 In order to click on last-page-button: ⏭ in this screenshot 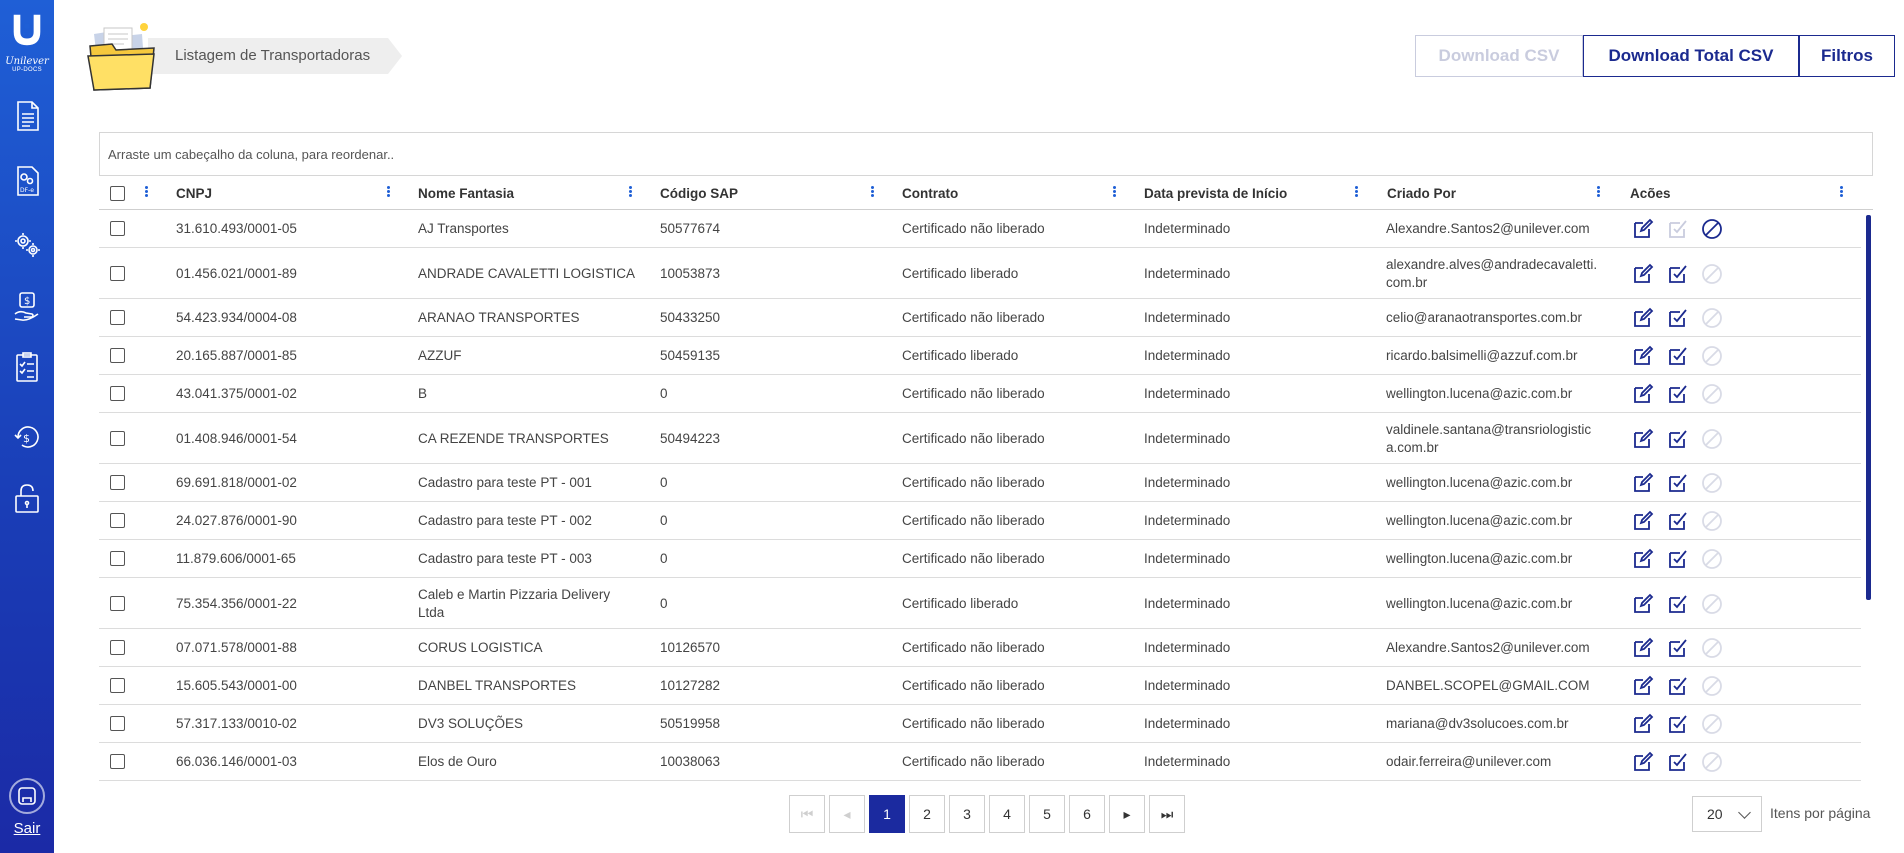, I will do `click(1167, 814)`.